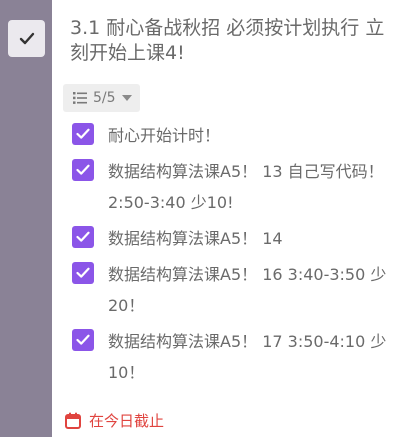 The width and height of the screenshot is (407, 437). I want to click on subtask-label: 耐心开始计时！, so click(250, 135).